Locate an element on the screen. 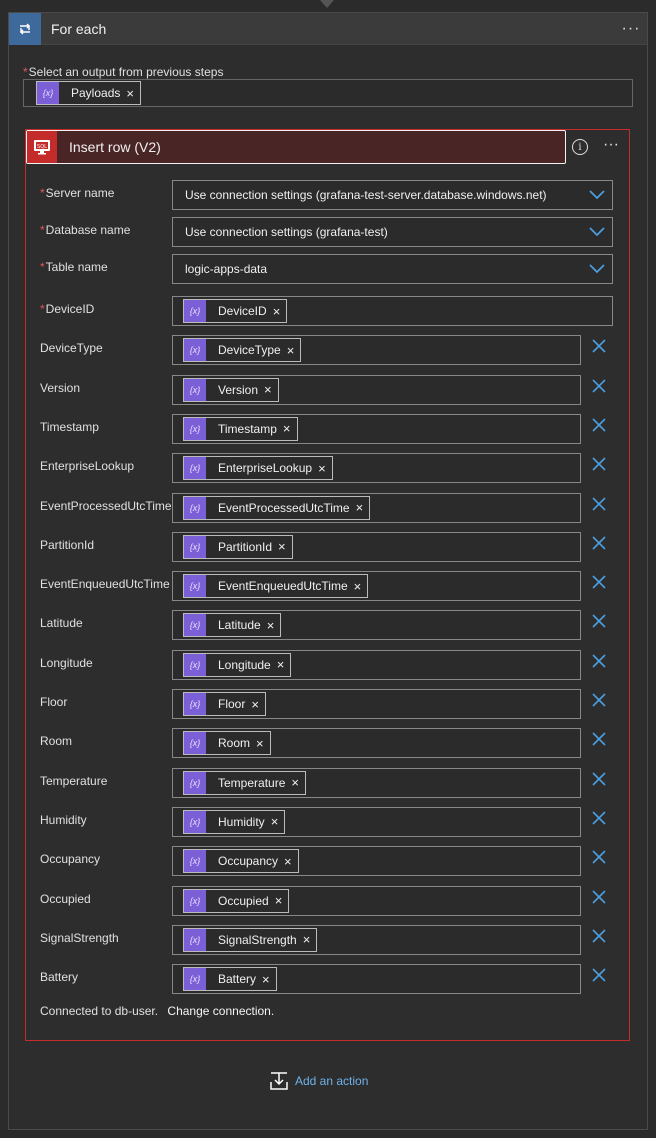  dynamic-token: {x} Longitude × is located at coordinates (237, 664).